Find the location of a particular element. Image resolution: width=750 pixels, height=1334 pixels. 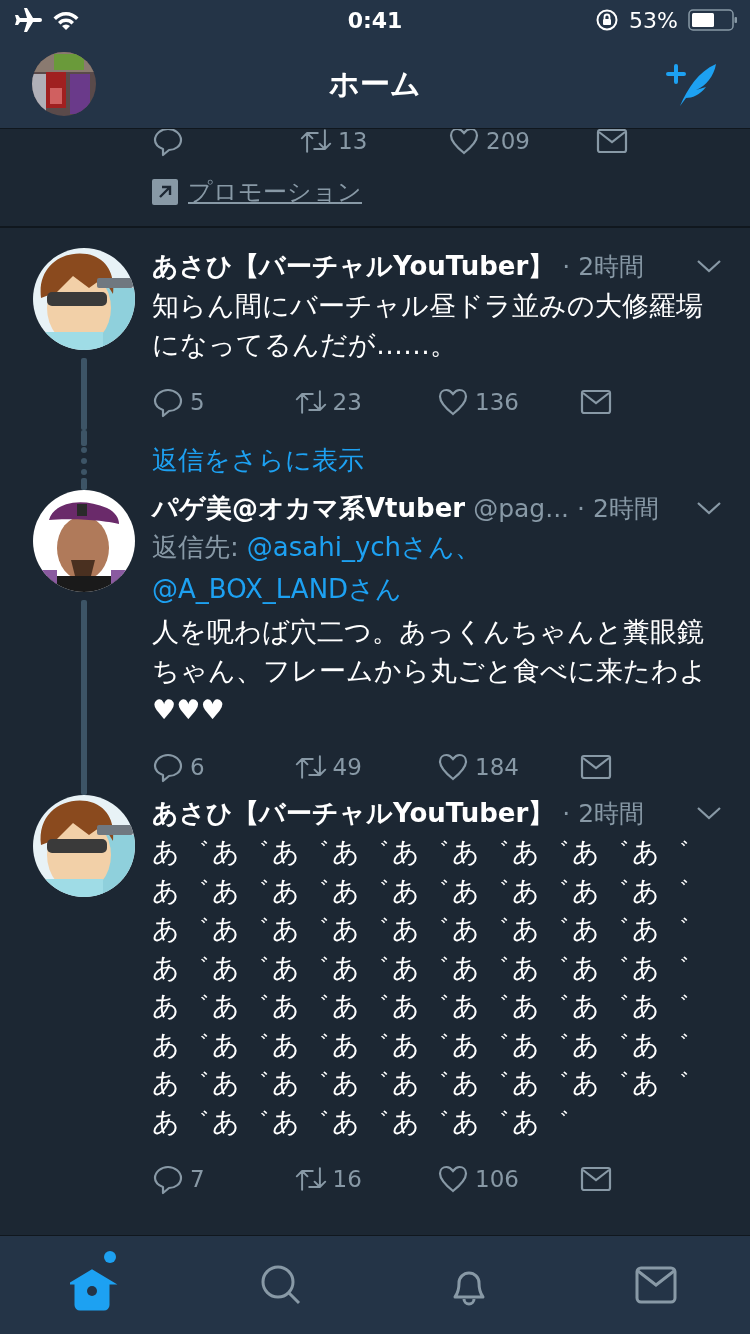

mail-icon is located at coordinates (656, 1285).